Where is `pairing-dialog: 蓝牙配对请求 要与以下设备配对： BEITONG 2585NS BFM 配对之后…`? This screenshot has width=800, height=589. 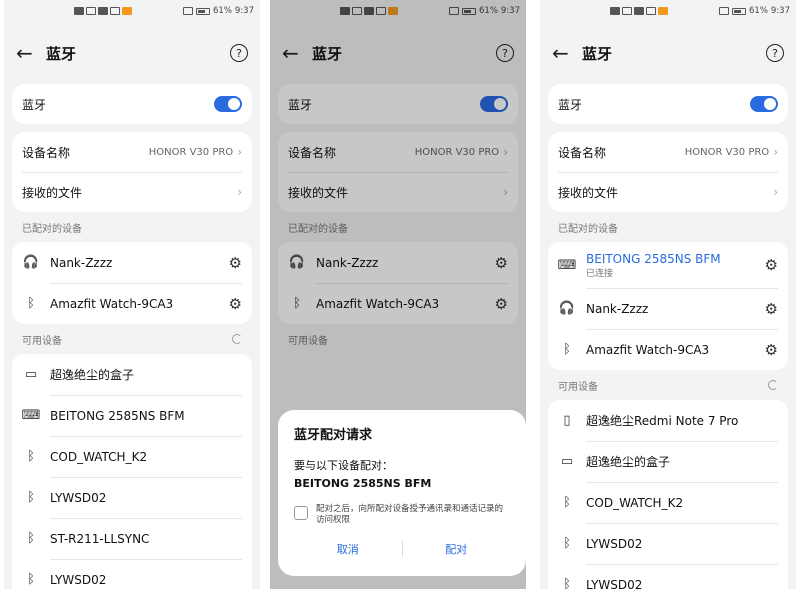 pairing-dialog: 蓝牙配对请求 要与以下设备配对： BEITONG 2585NS BFM 配对之后… is located at coordinates (402, 493).